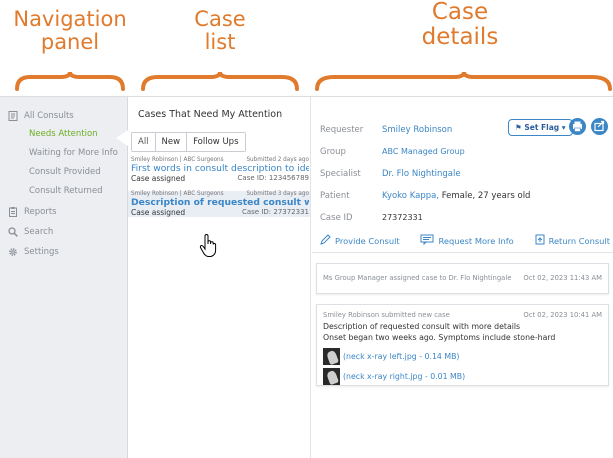  What do you see at coordinates (220, 19) in the screenshot?
I see `annotation-list-line1: Case` at bounding box center [220, 19].